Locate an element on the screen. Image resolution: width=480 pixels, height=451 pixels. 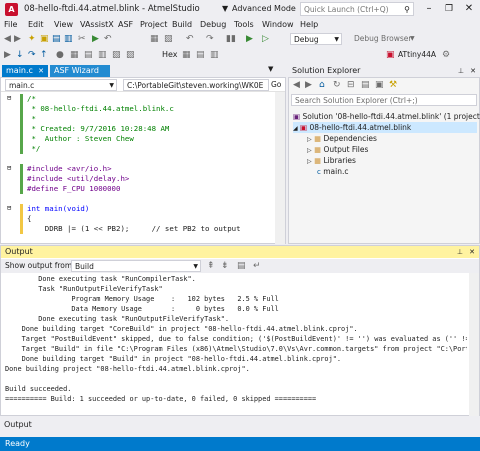
output-line: Task "RunOutputFileVerifyTask" is located at coordinates (84, 289).